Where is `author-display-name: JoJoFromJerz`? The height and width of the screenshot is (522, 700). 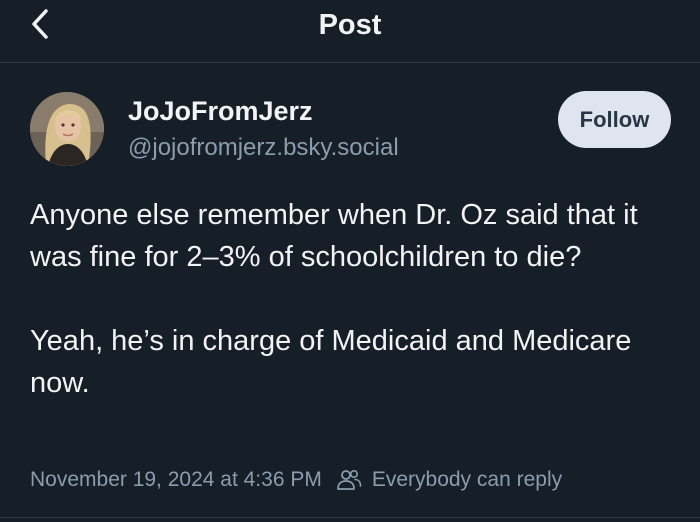
author-display-name: JoJoFromJerz is located at coordinates (220, 111).